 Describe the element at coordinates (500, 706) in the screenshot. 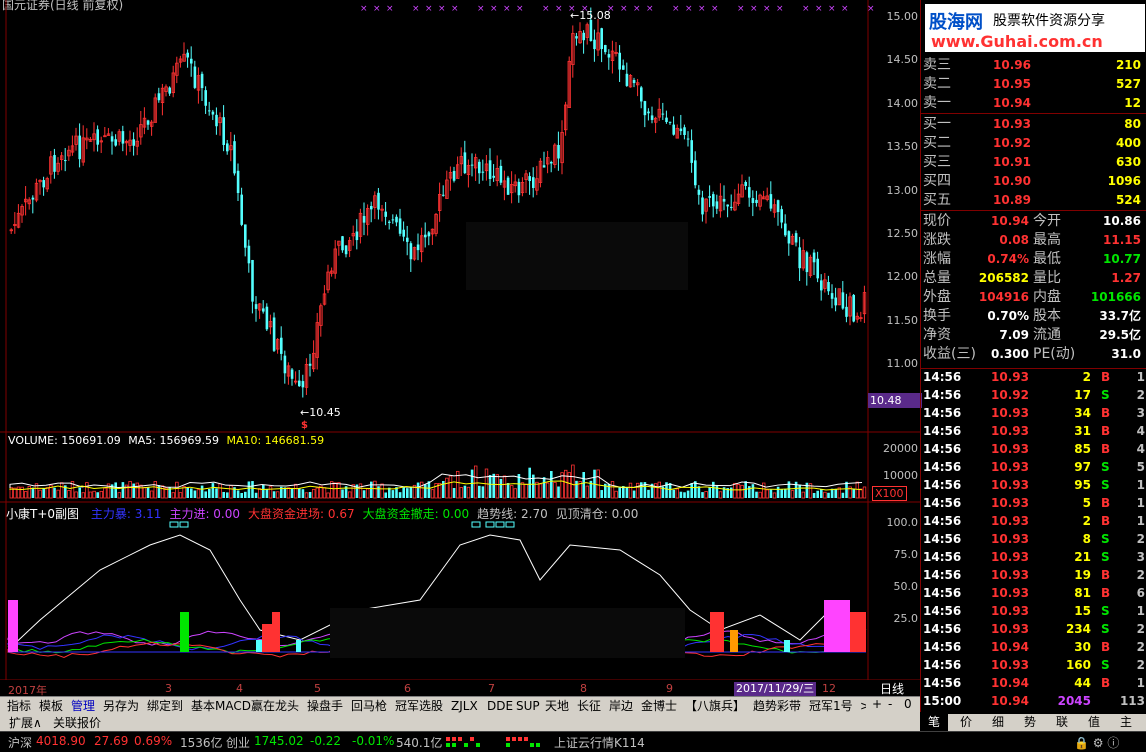

I see `toolbar-item: DDE` at that location.